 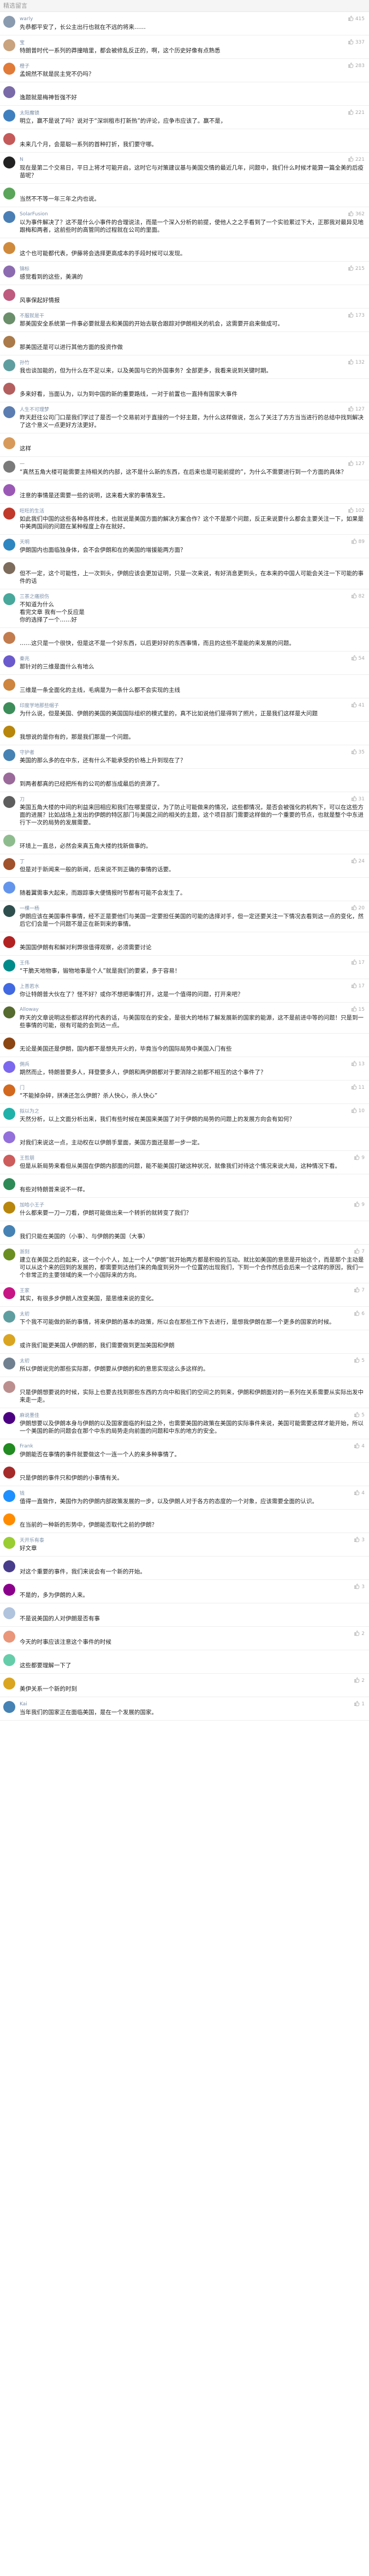 I want to click on commenter-name: 上善若水, so click(x=29, y=986).